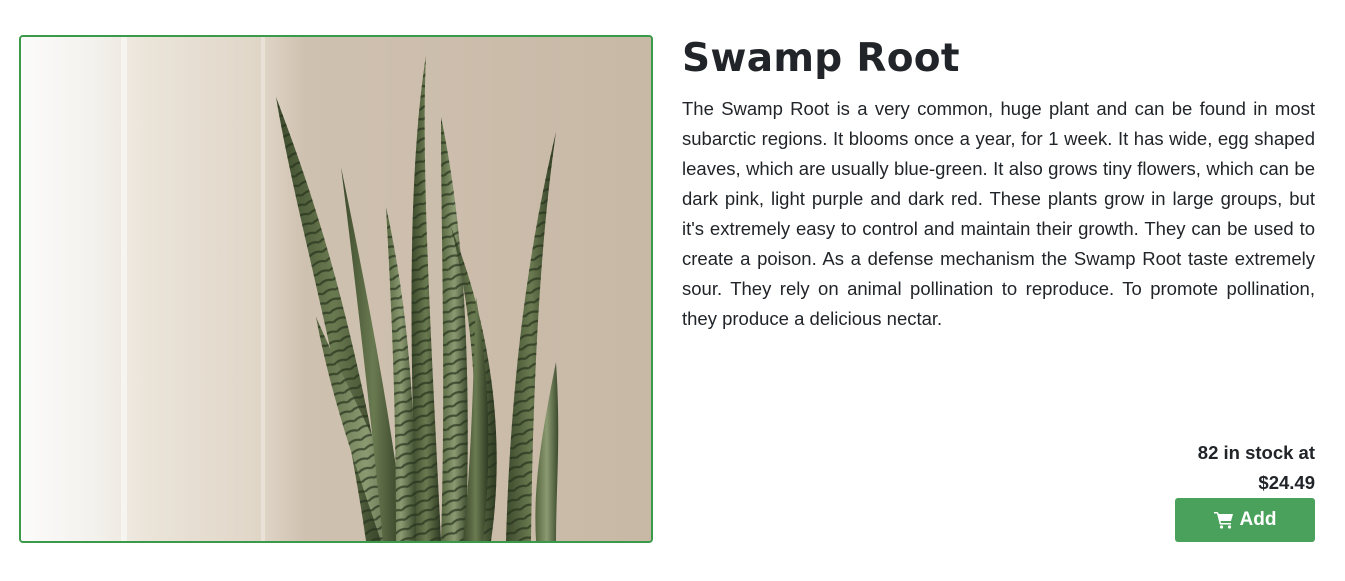 Image resolution: width=1345 pixels, height=581 pixels. I want to click on product-price: $24.49, so click(1286, 482).